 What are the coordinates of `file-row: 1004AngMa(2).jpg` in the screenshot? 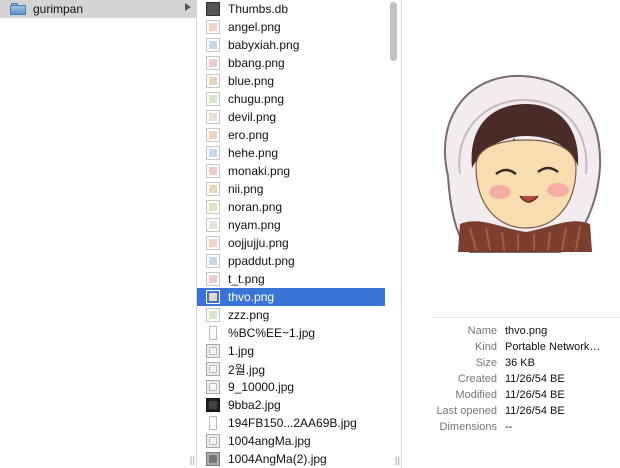 It's located at (291, 459).